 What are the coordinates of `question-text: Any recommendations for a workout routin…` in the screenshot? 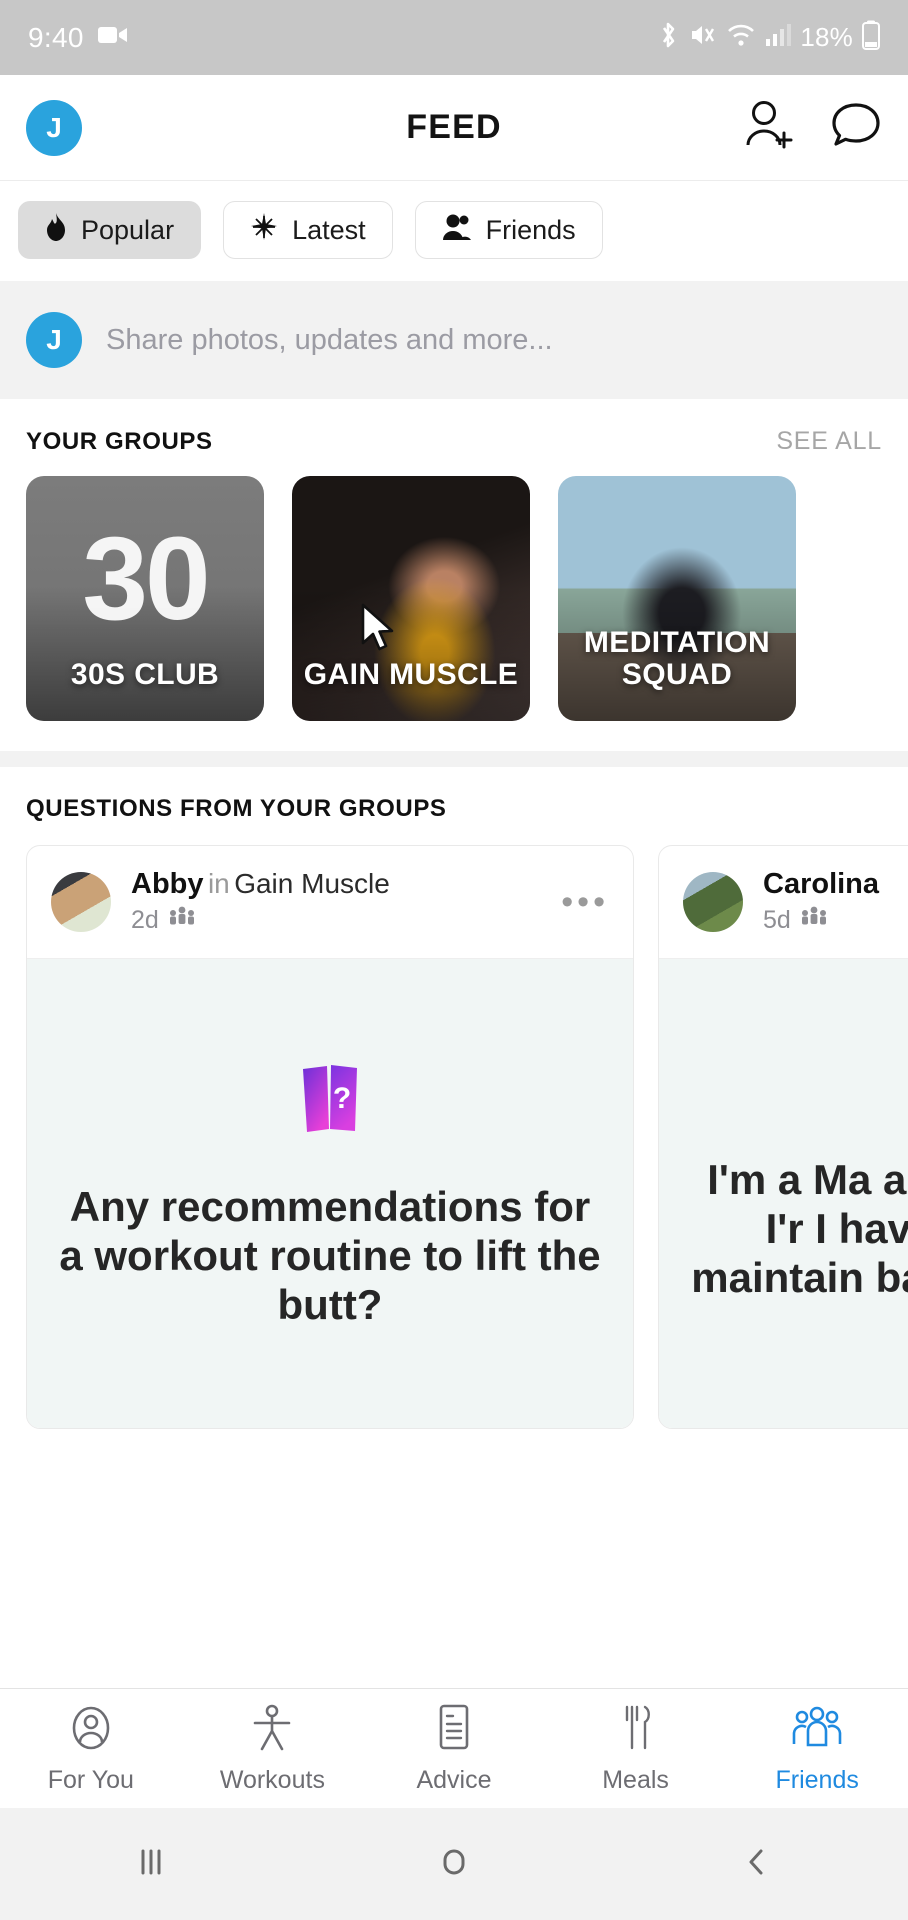 It's located at (330, 1256).